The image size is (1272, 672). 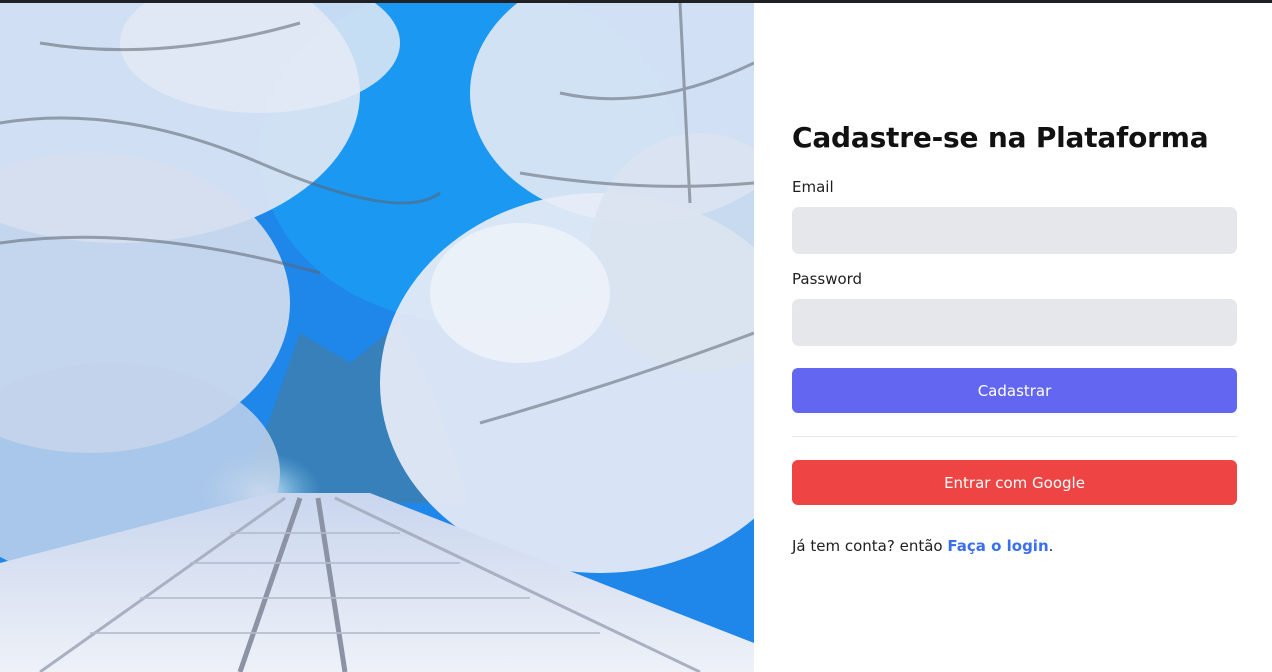 I want to click on email-label: Email, so click(x=813, y=187).